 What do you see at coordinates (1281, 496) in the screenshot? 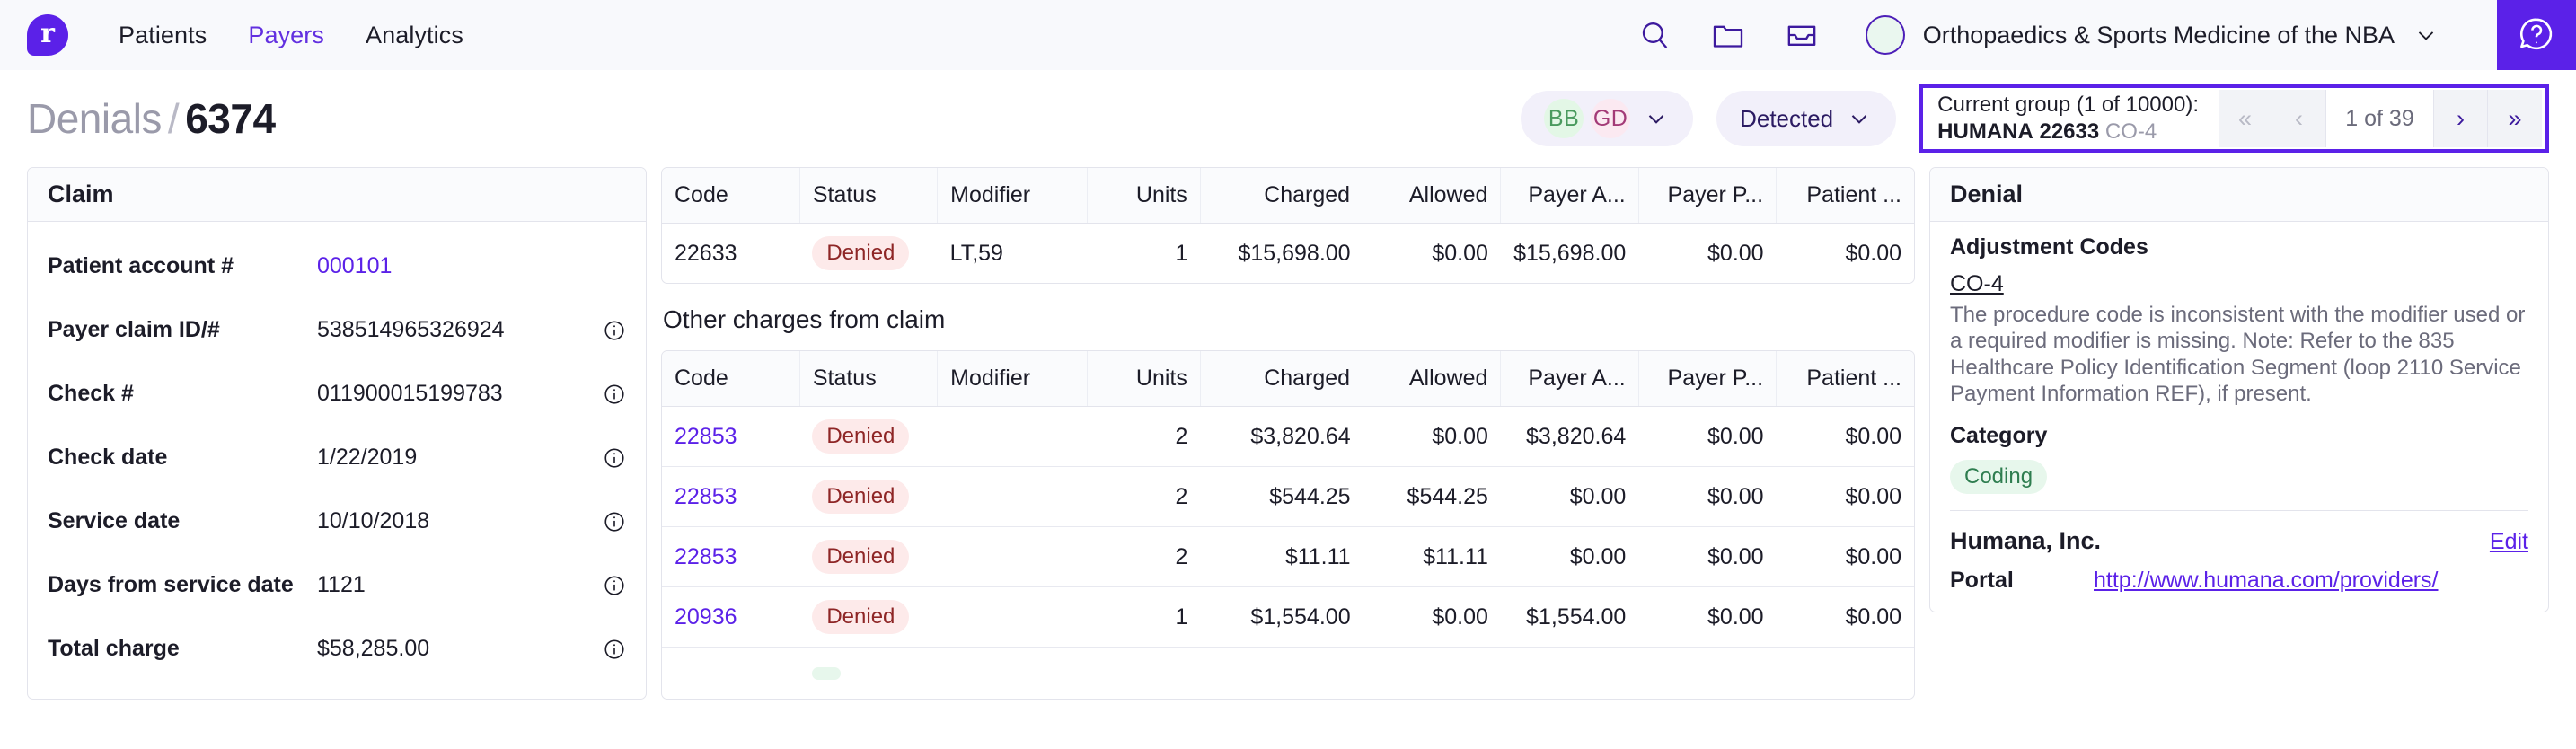
I see `cell-charged: $544.25` at bounding box center [1281, 496].